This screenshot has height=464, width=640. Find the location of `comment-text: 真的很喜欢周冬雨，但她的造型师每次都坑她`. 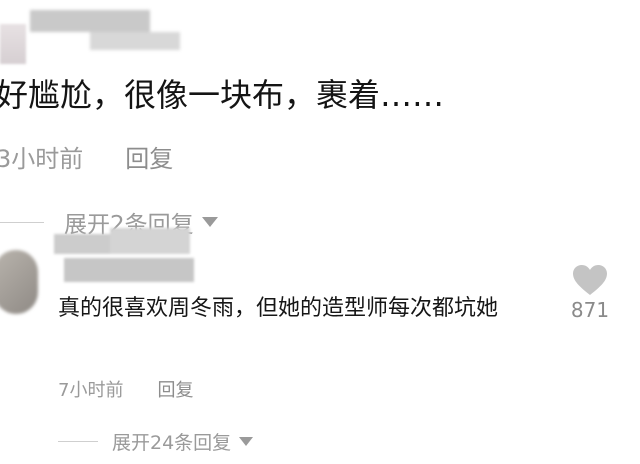

comment-text: 真的很喜欢周冬雨，但她的造型师每次都坑她 is located at coordinates (278, 308).